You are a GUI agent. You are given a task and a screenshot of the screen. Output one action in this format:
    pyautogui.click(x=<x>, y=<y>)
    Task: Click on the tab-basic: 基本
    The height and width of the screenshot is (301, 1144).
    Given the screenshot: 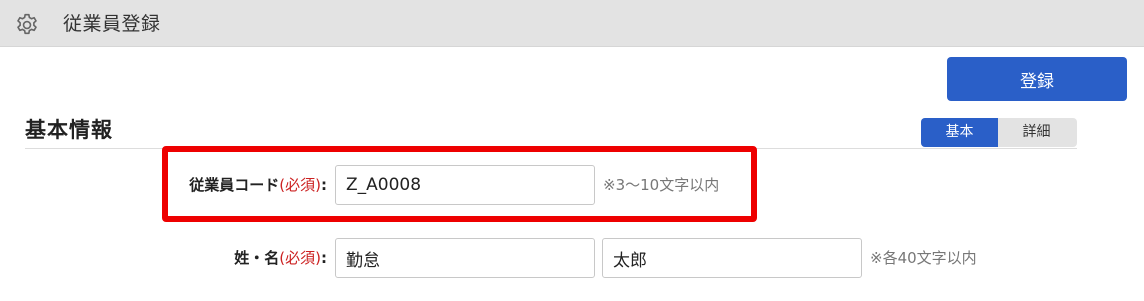 What is the action you would take?
    pyautogui.click(x=959, y=132)
    